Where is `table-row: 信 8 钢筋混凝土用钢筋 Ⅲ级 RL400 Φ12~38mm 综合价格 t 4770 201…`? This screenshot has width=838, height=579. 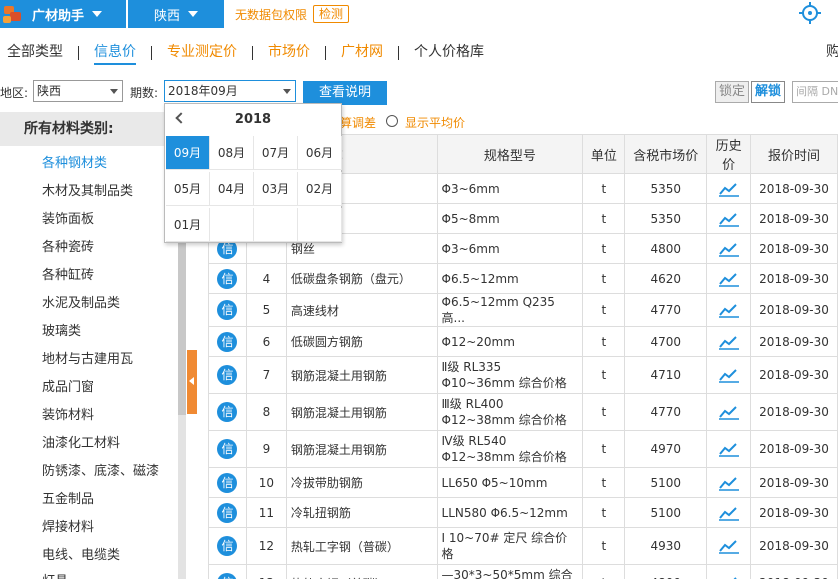
table-row: 信 8 钢筋混凝土用钢筋 Ⅲ级 RL400 Φ12~38mm 综合价格 t 4770 201… is located at coordinates (523, 412).